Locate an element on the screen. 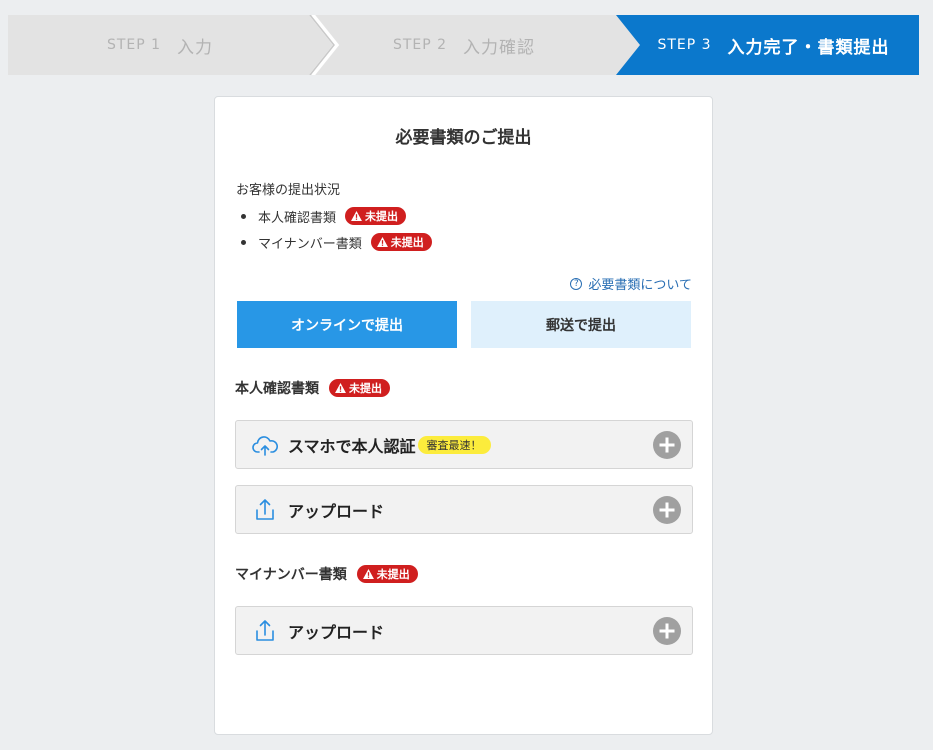 This screenshot has height=750, width=933. step-3: STEP 3 入力完了・書類提出 is located at coordinates (773, 45).